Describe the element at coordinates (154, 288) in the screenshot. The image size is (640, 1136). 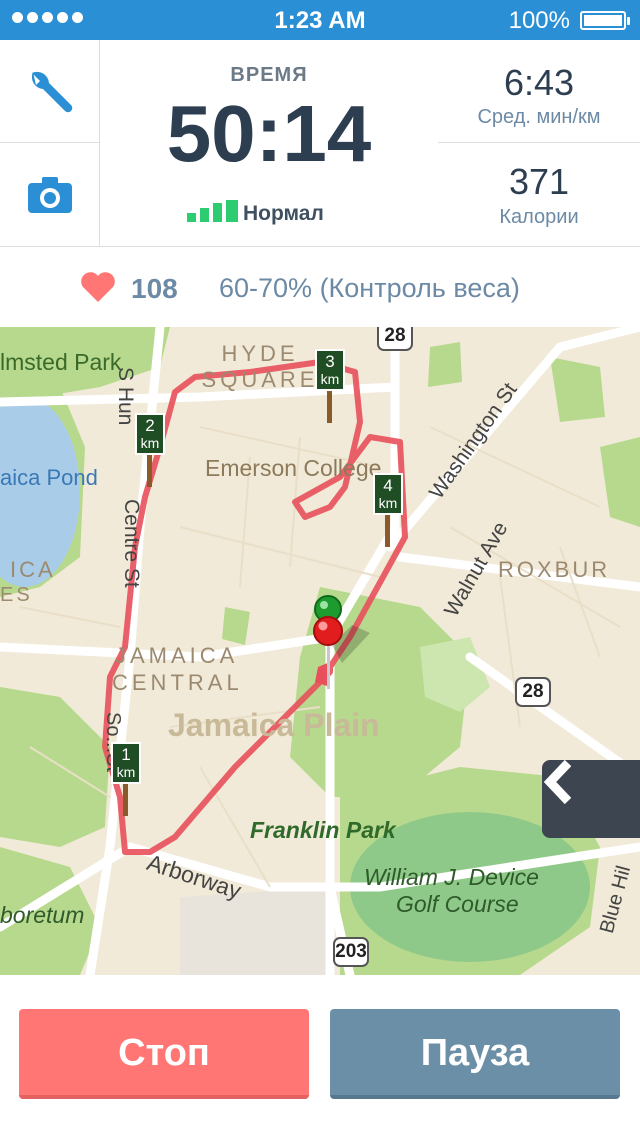
I see `heart-rate-value: 108` at that location.